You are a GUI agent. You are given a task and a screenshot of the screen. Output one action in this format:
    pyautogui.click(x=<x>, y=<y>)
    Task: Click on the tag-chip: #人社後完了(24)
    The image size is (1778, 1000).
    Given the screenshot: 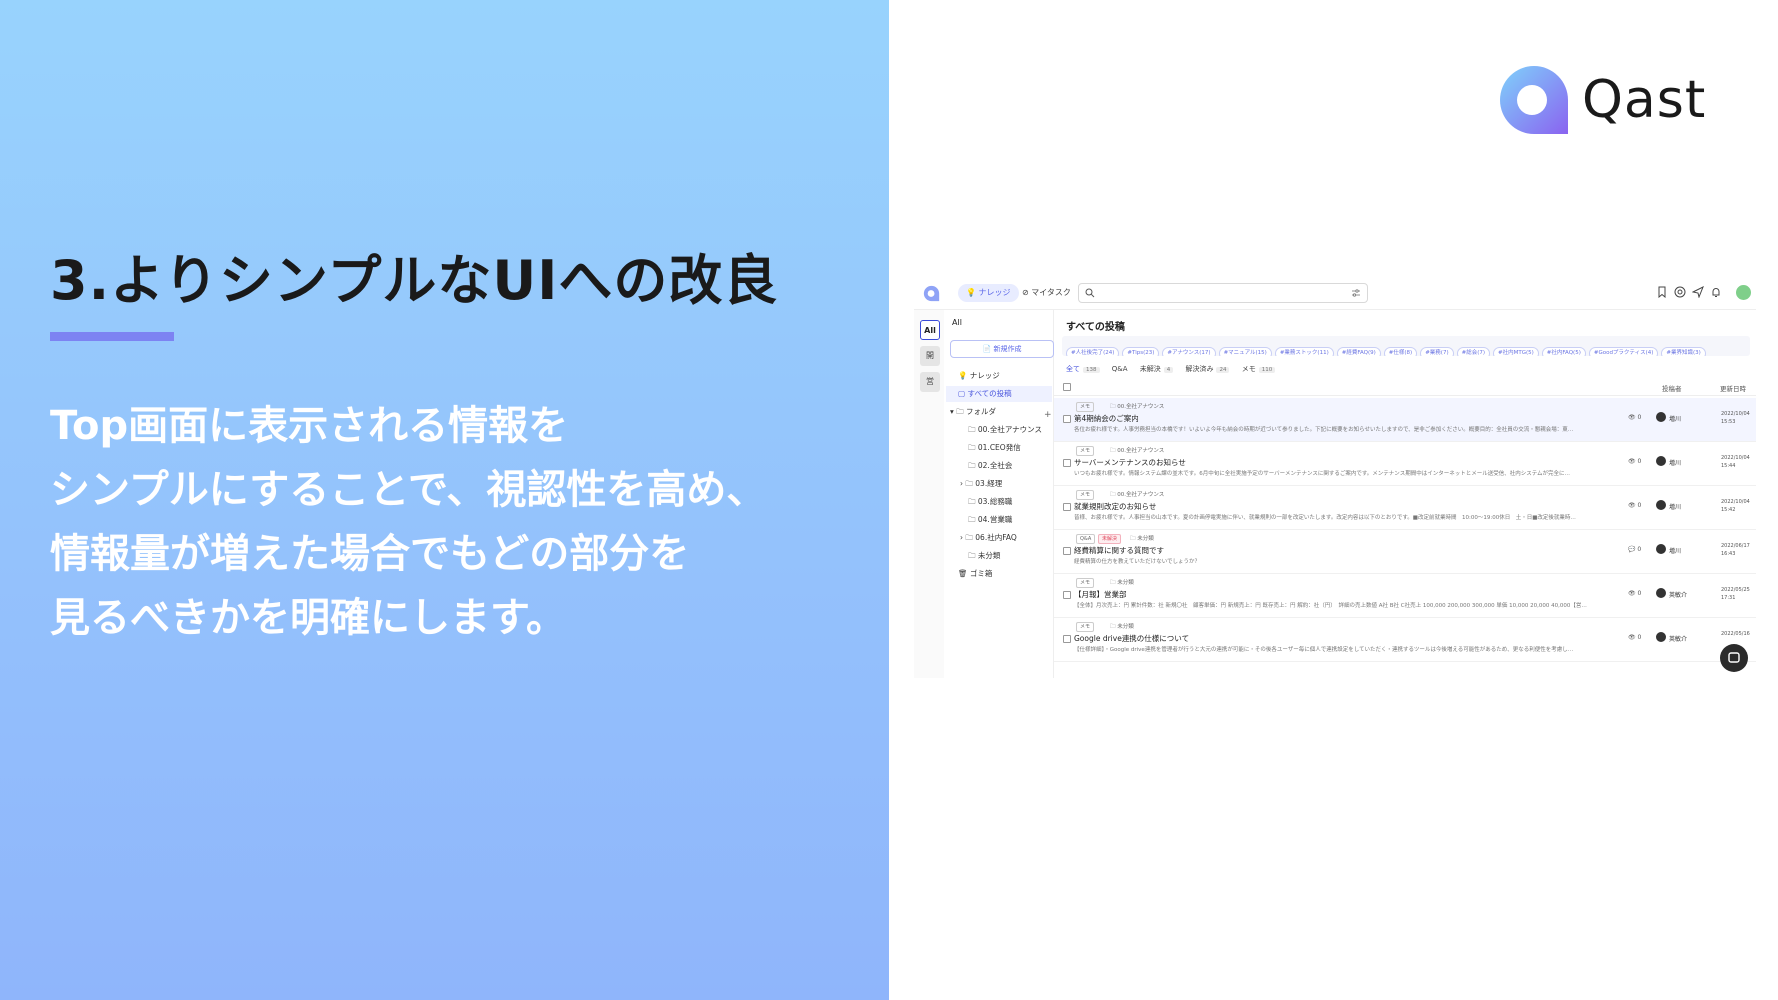 What is the action you would take?
    pyautogui.click(x=1093, y=351)
    